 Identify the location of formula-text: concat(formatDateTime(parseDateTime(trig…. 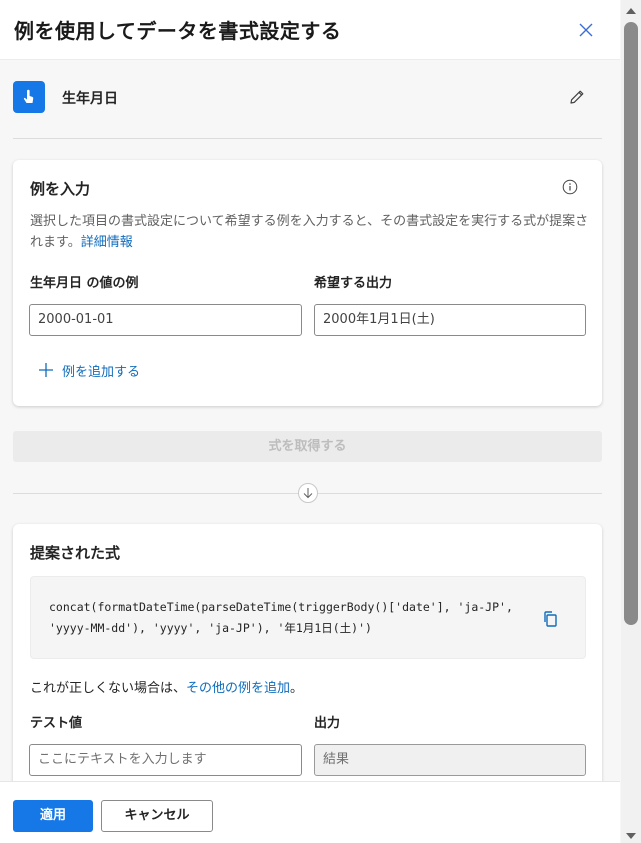
(289, 618).